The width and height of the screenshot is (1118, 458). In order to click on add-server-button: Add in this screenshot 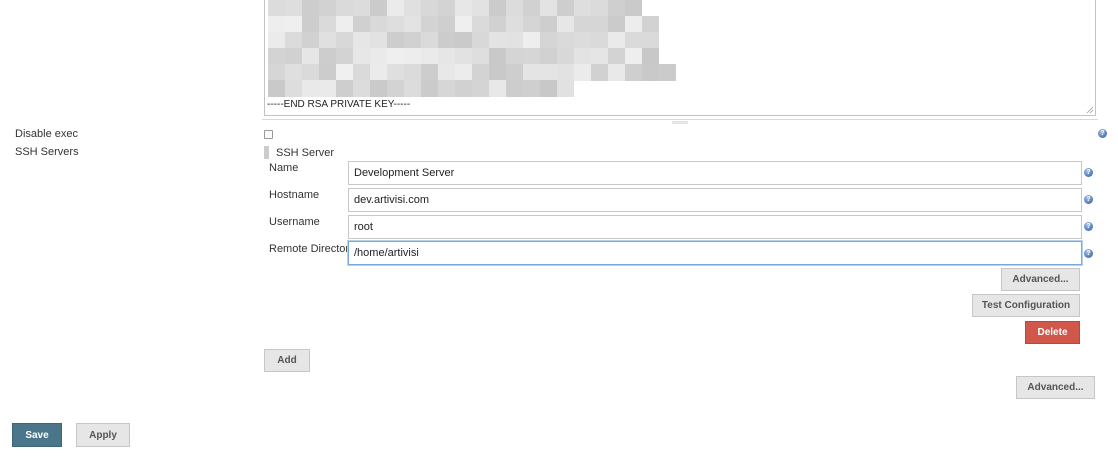, I will do `click(287, 360)`.